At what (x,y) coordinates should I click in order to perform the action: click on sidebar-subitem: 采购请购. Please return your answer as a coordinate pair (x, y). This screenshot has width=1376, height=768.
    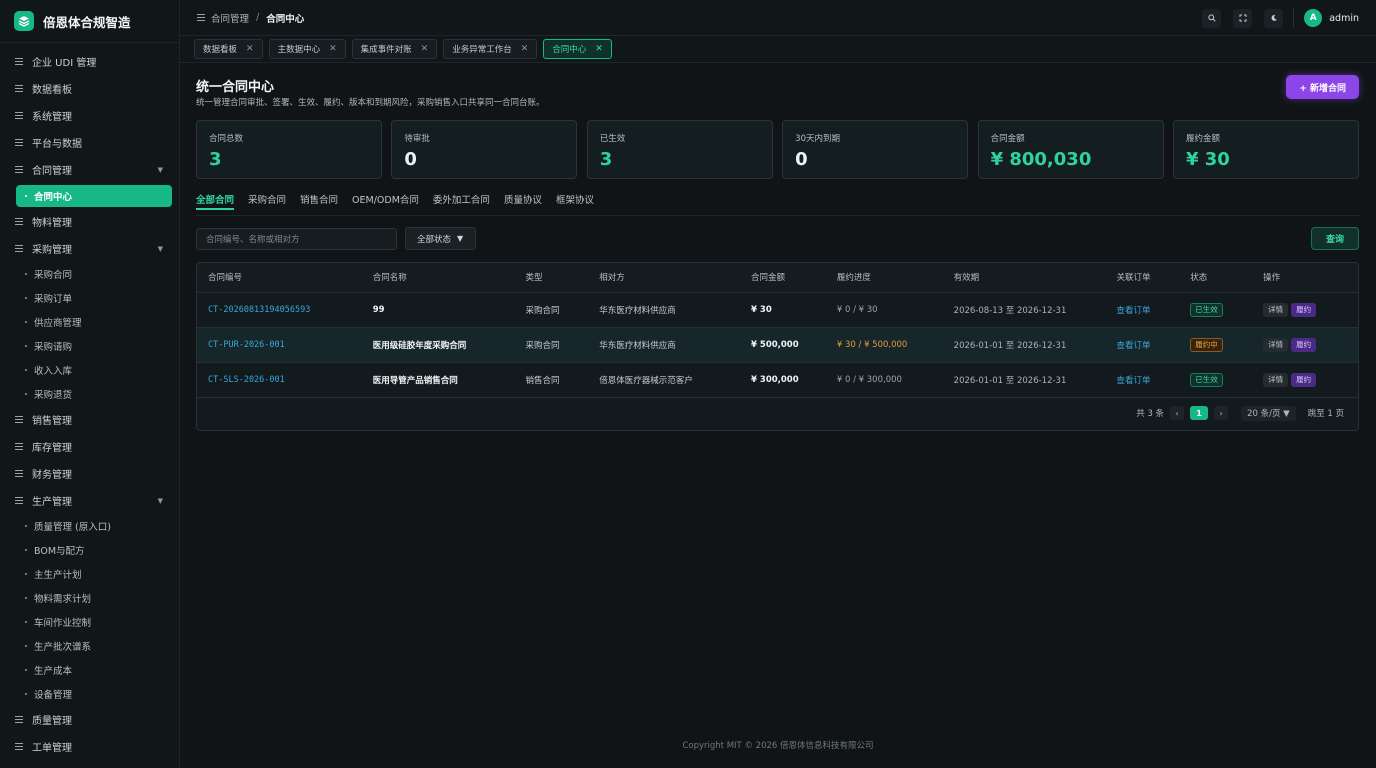
    Looking at the image, I should click on (89, 346).